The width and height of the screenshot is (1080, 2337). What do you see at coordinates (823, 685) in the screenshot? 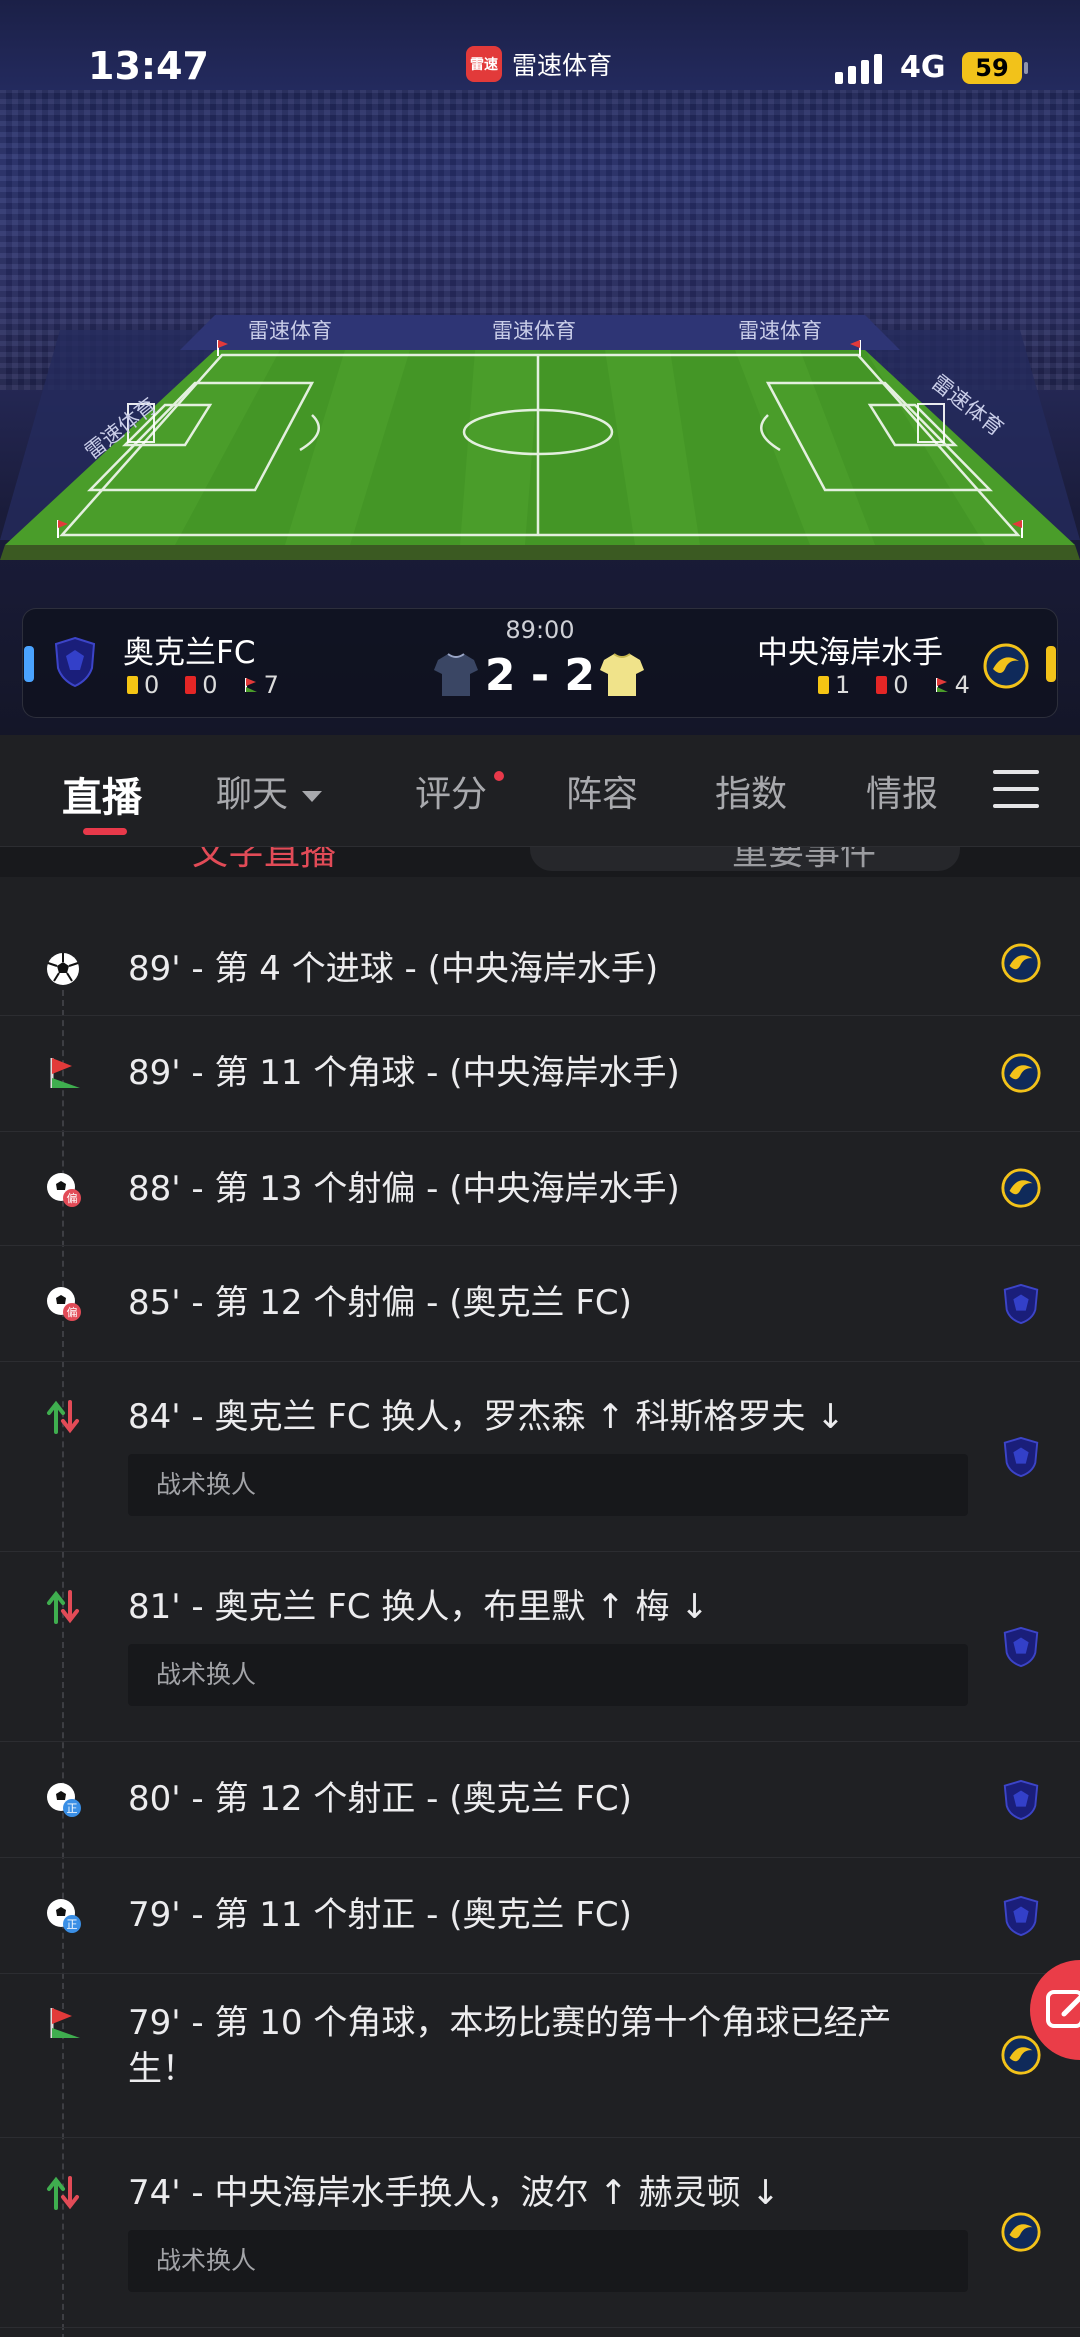
I see `yellow-card-icon` at bounding box center [823, 685].